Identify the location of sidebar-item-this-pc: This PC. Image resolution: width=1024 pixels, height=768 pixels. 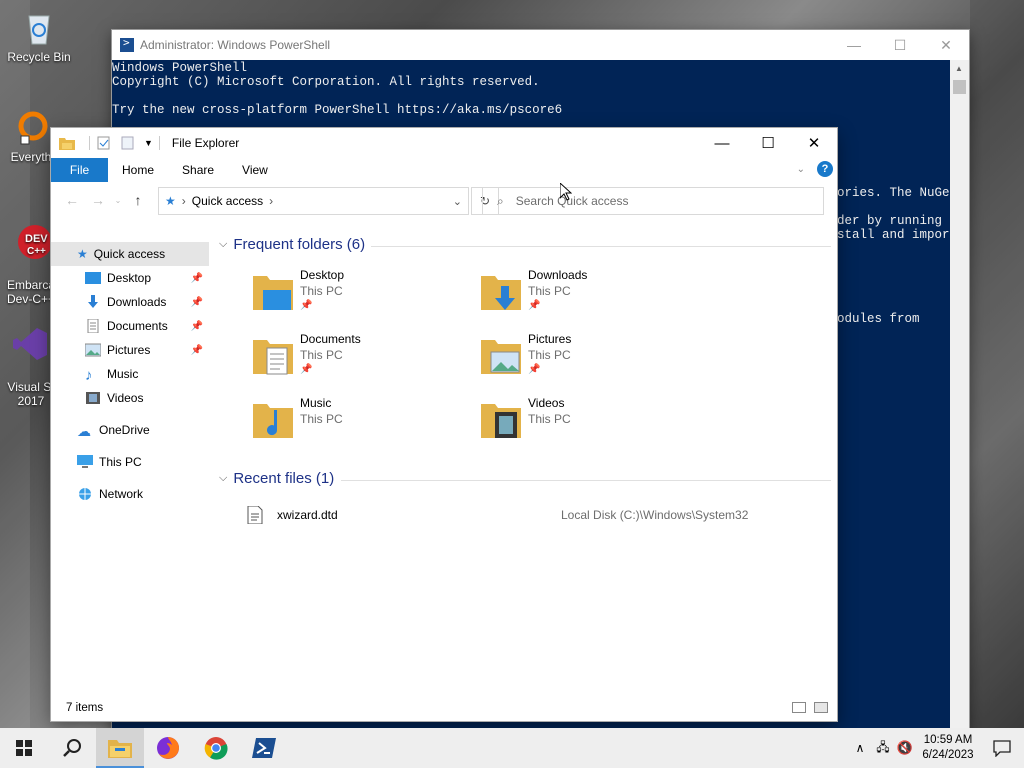
(130, 462).